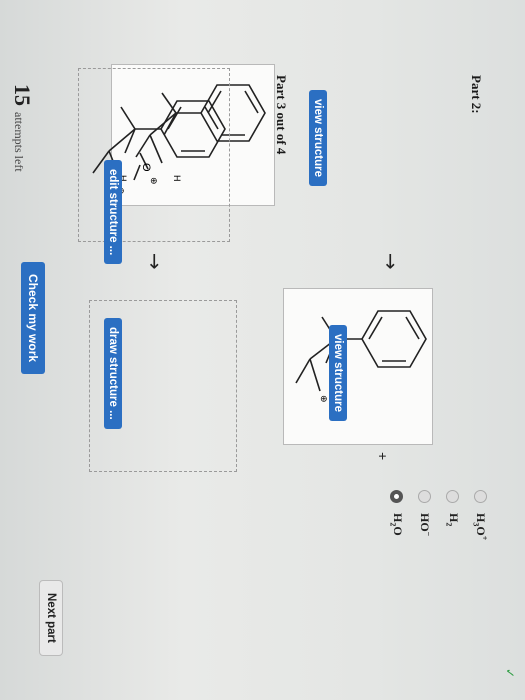 The height and width of the screenshot is (700, 525). What do you see at coordinates (453, 496) in the screenshot?
I see `option-h2-radio` at bounding box center [453, 496].